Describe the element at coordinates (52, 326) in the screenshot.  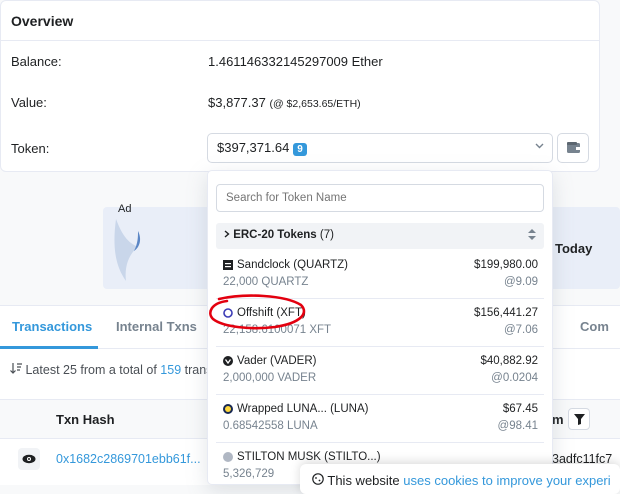
I see `tab-transactions: Transactions` at that location.